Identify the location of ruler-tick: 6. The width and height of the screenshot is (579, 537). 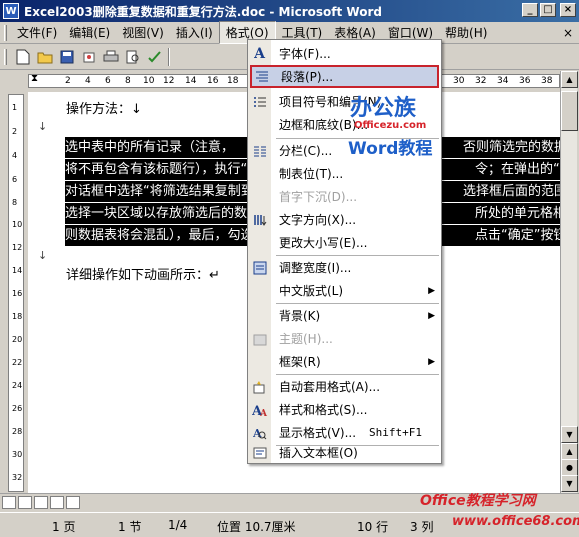
(108, 81).